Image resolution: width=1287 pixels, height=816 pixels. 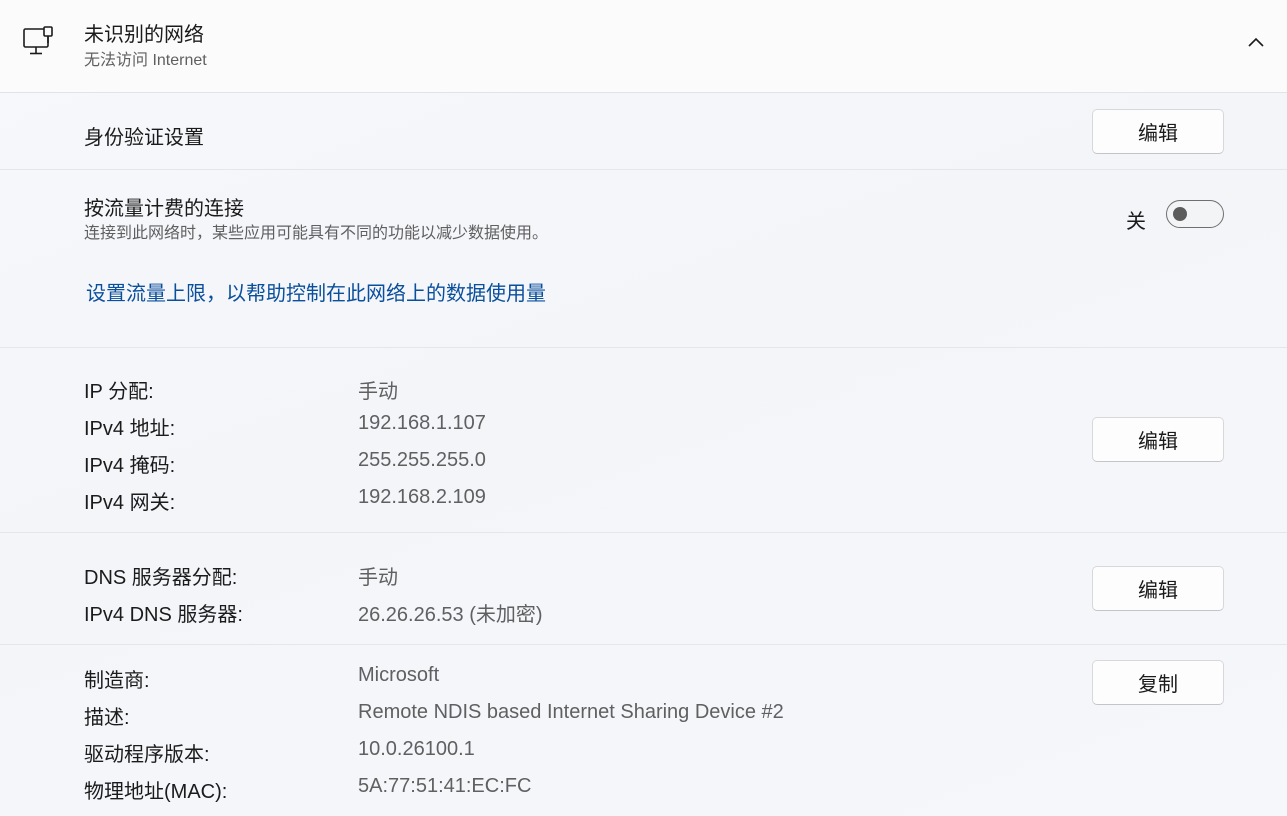 I want to click on collapse-button, so click(x=1256, y=42).